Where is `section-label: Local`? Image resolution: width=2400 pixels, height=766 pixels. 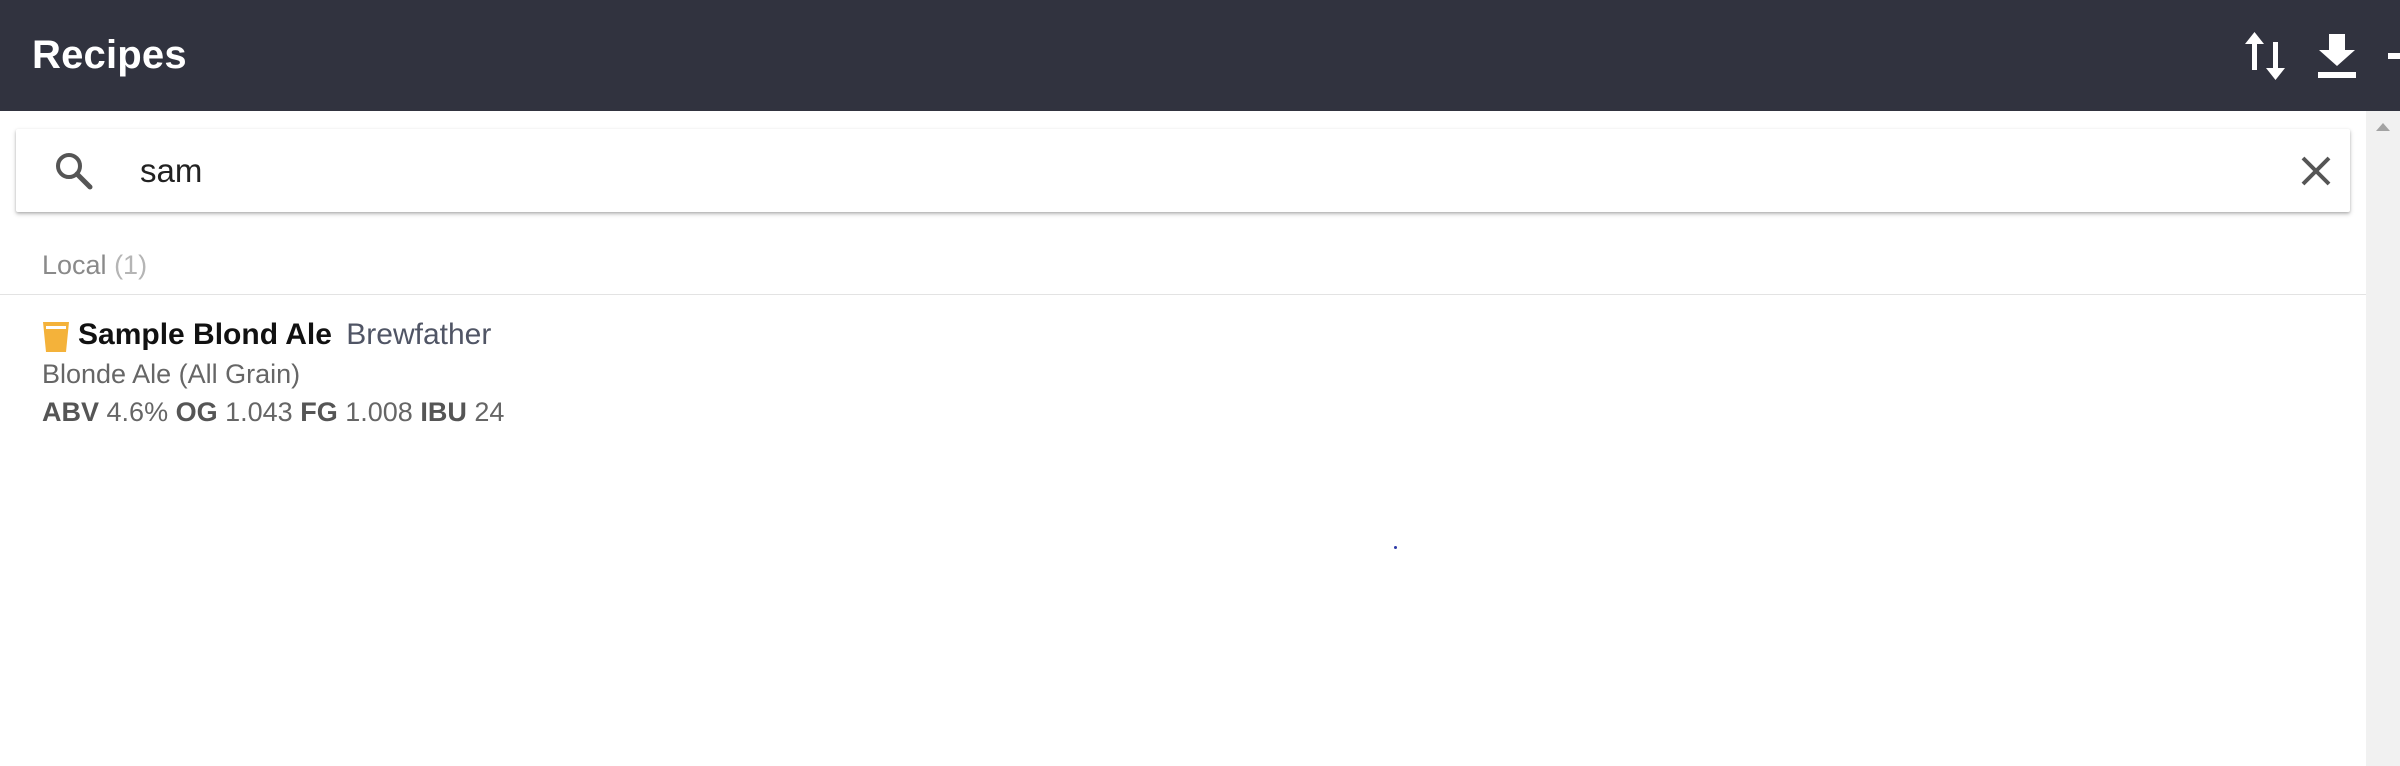 section-label: Local is located at coordinates (74, 265).